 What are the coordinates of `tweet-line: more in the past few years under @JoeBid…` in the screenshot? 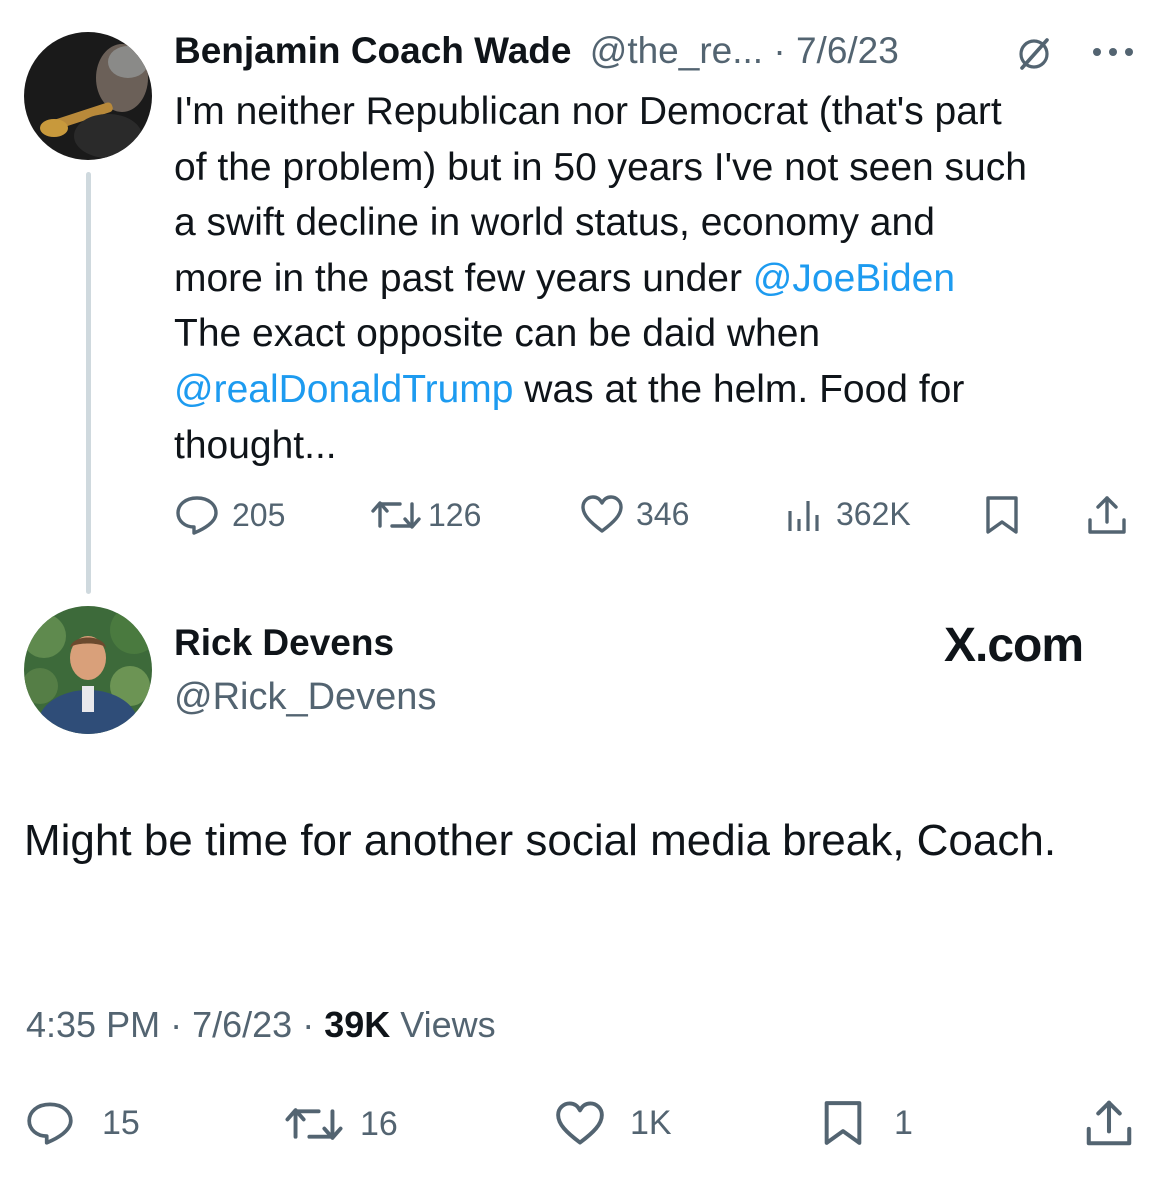 It's located at (654, 279).